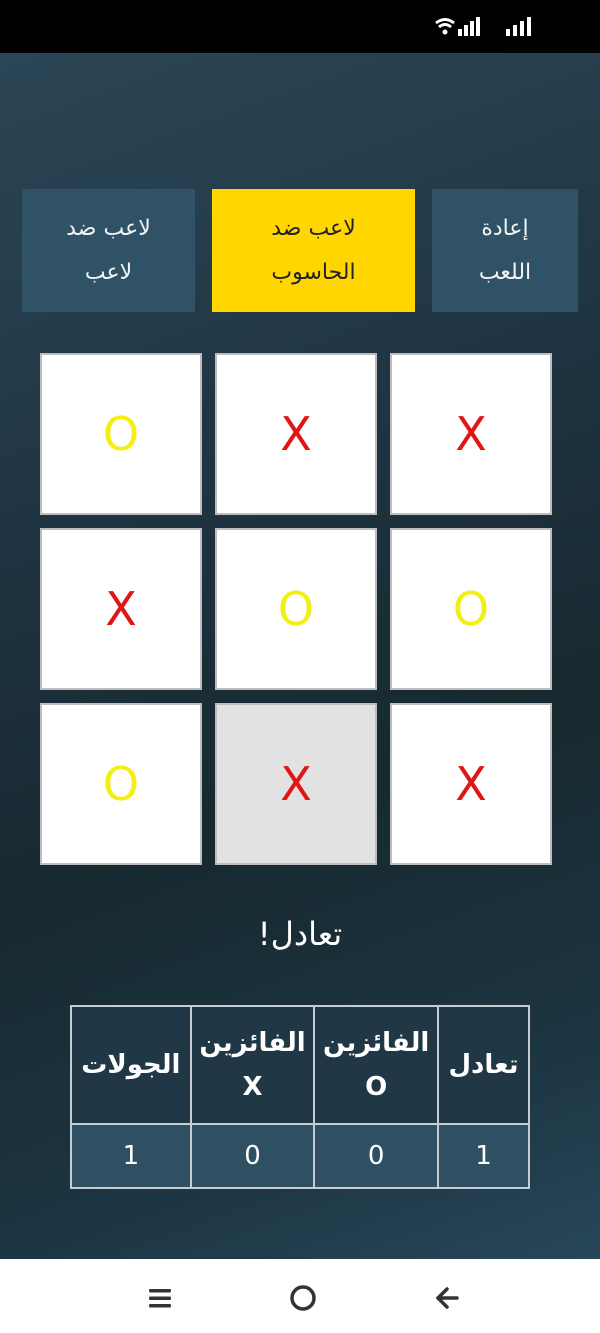 This screenshot has width=600, height=1333. Describe the element at coordinates (300, 934) in the screenshot. I see `result-text: !تعادل` at that location.